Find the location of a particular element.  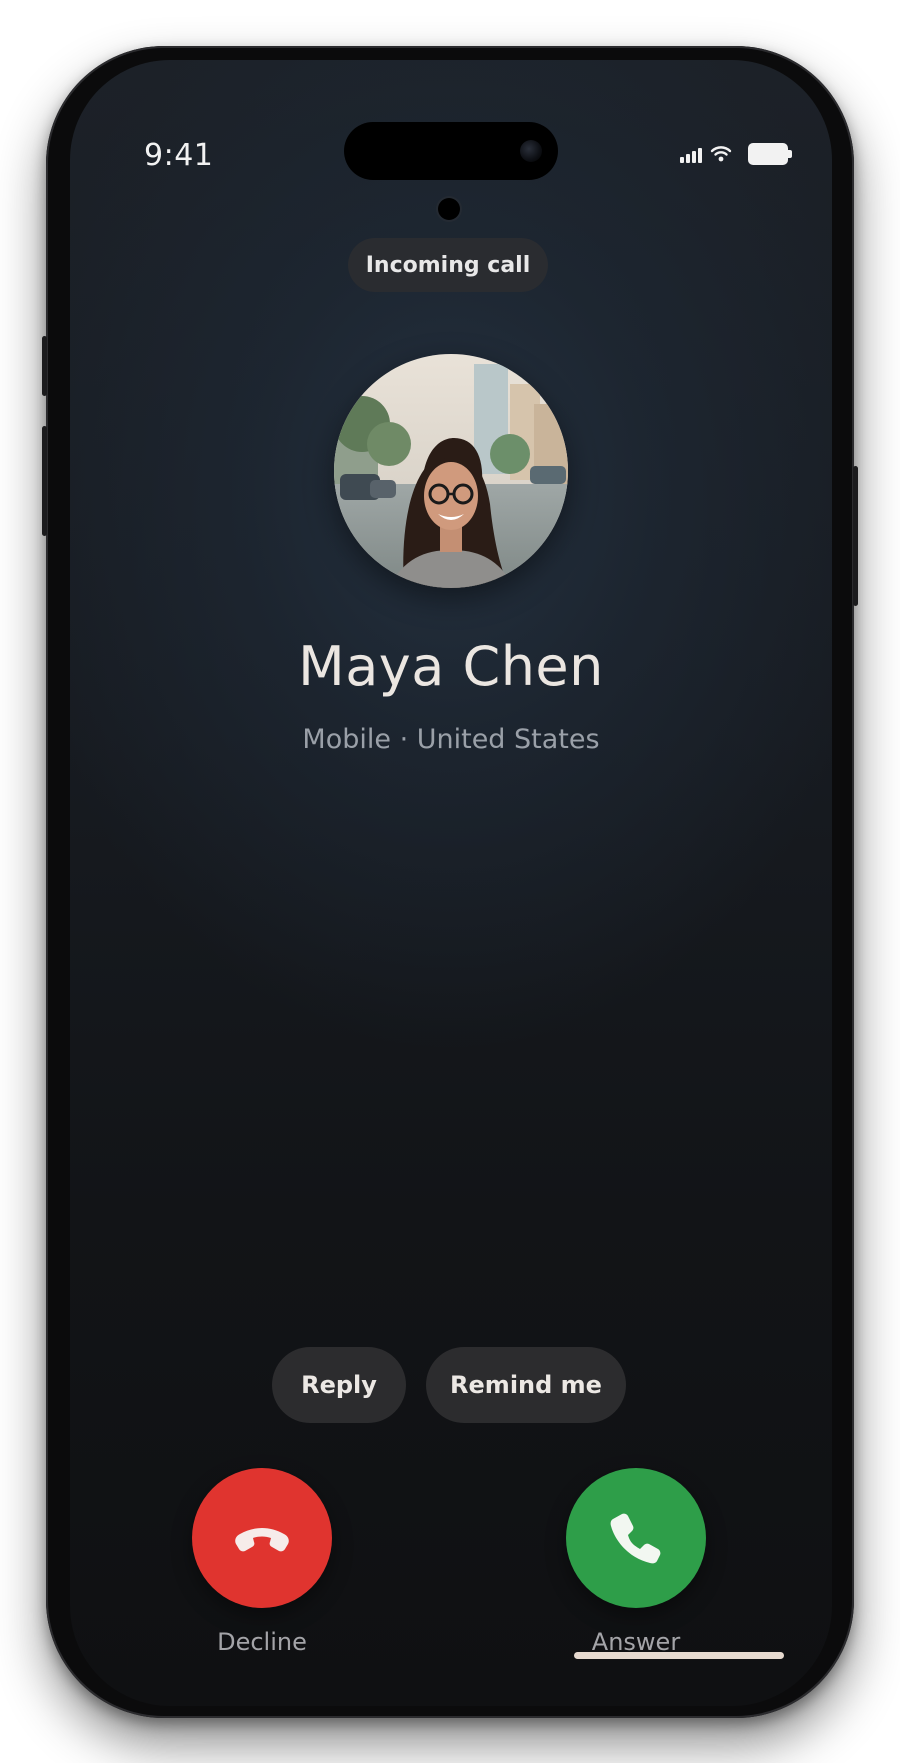

caller-detail: Mobile · United States is located at coordinates (451, 739).